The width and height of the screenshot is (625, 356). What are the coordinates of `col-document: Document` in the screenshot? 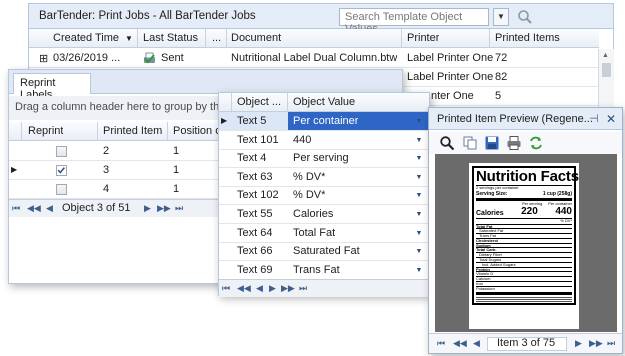 It's located at (256, 38).